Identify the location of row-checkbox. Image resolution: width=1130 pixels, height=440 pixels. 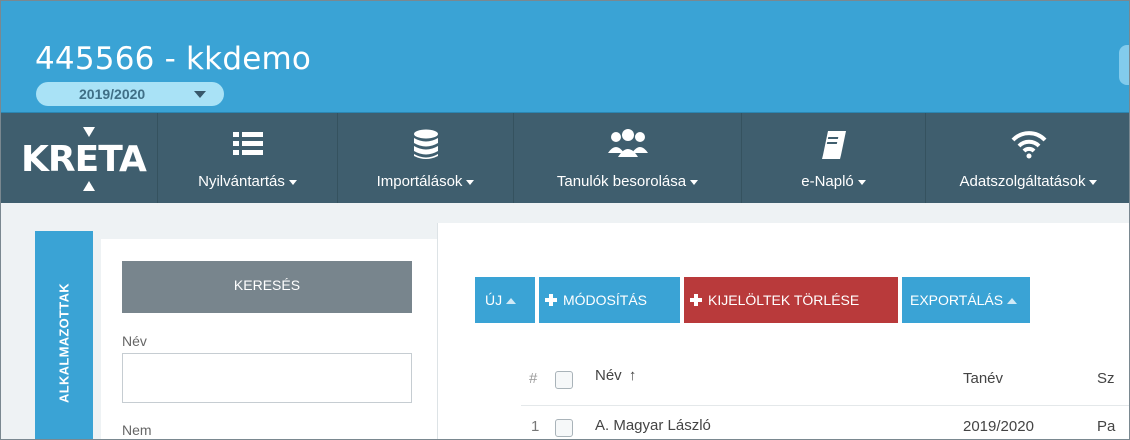
(564, 428).